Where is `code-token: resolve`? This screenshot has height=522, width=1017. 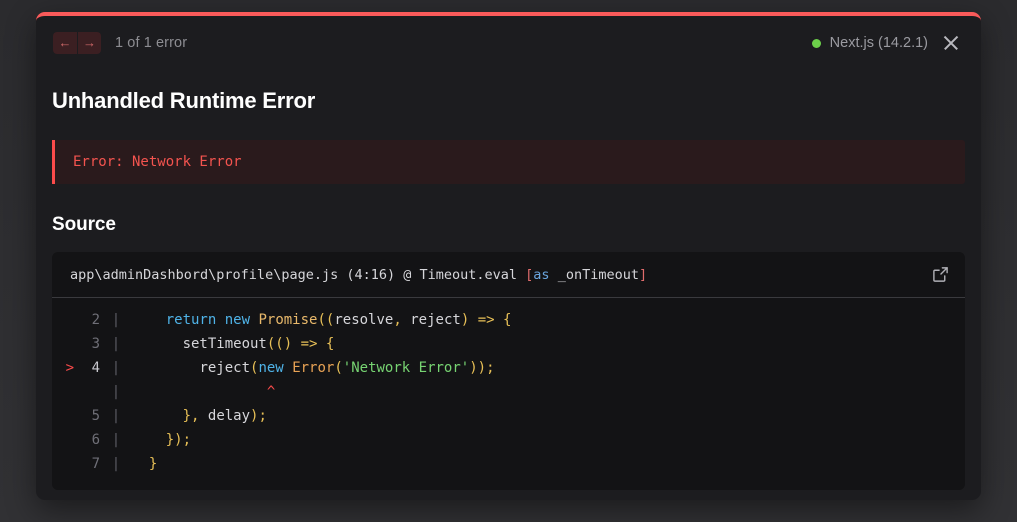 code-token: resolve is located at coordinates (364, 320).